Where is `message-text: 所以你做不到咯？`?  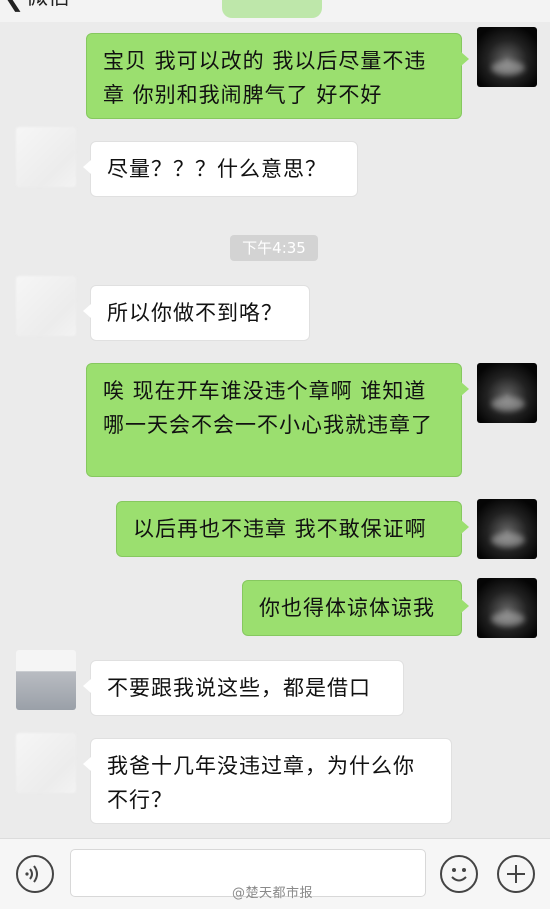 message-text: 所以你做不到咯？ is located at coordinates (195, 313).